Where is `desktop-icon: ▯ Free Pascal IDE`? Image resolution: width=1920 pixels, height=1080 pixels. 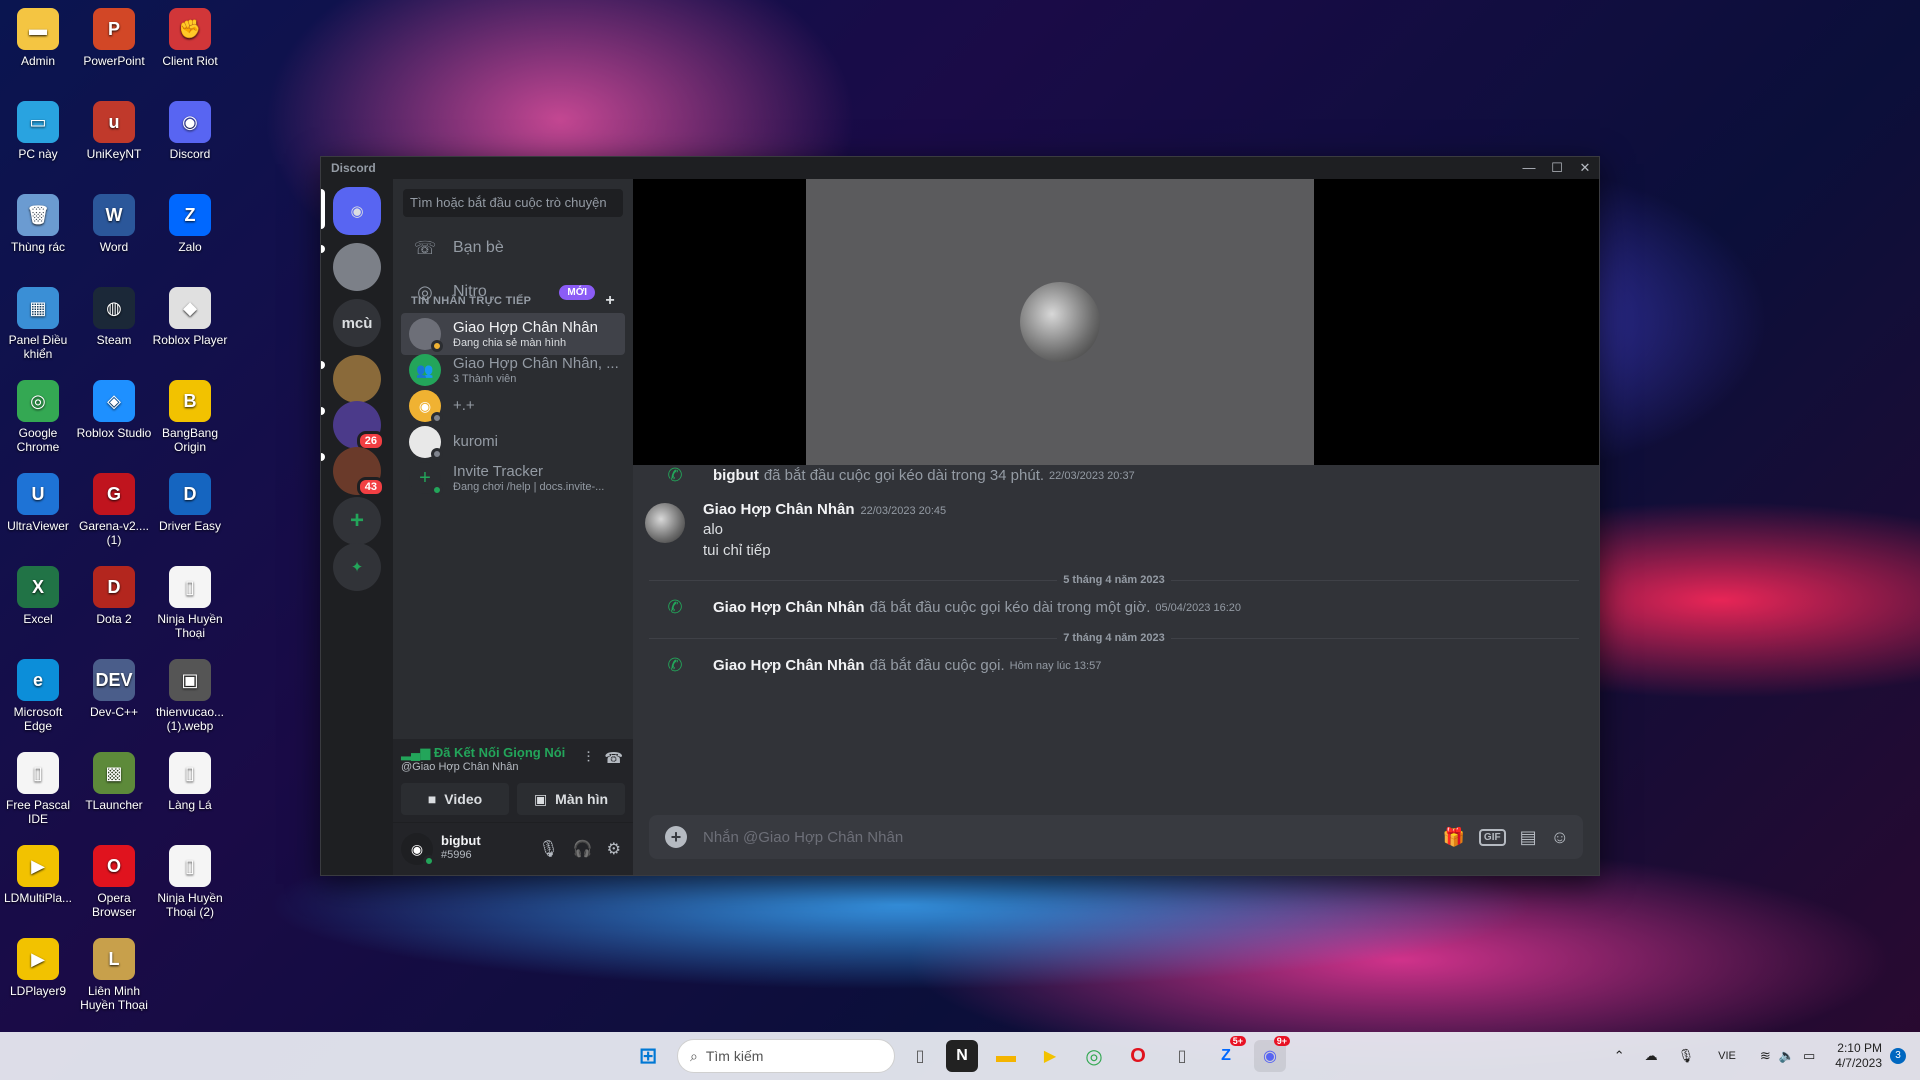
desktop-icon: ▯ Free Pascal IDE is located at coordinates (38, 789).